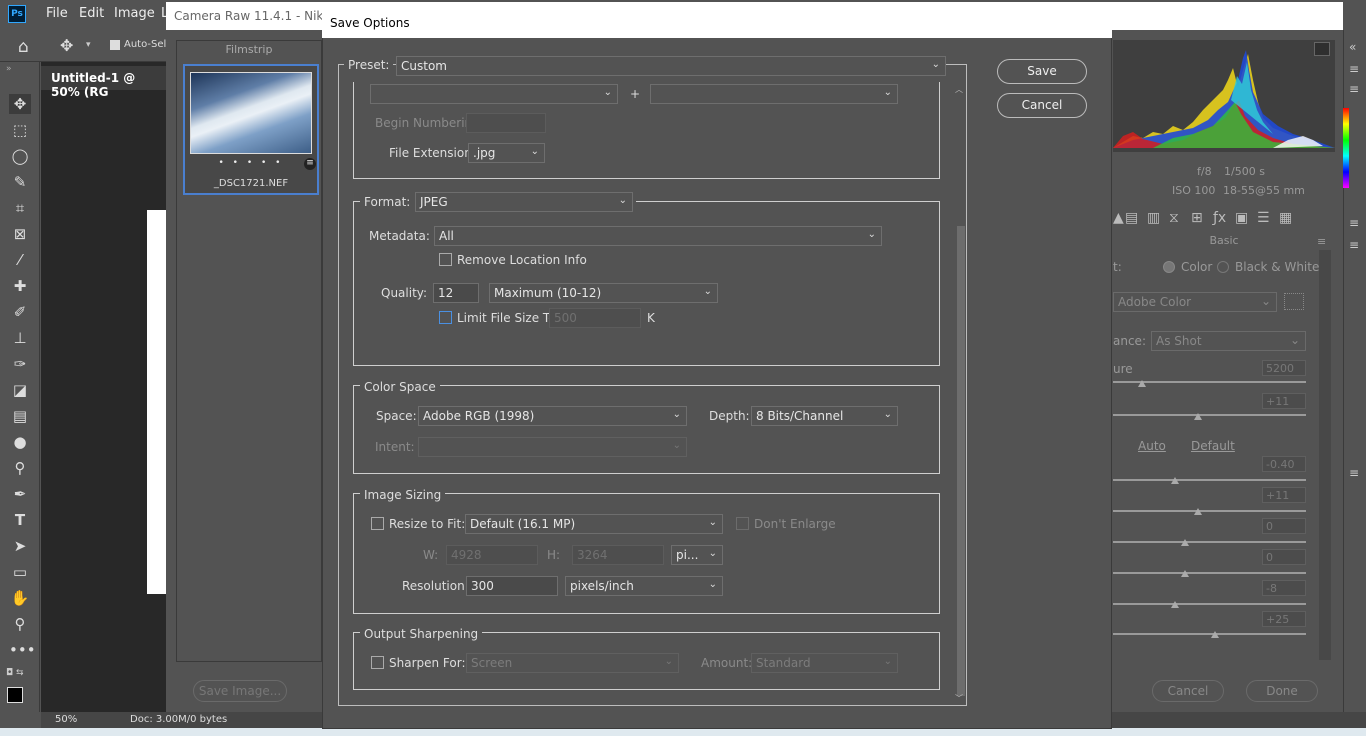  I want to click on scrollbar-thumb, so click(961, 461).